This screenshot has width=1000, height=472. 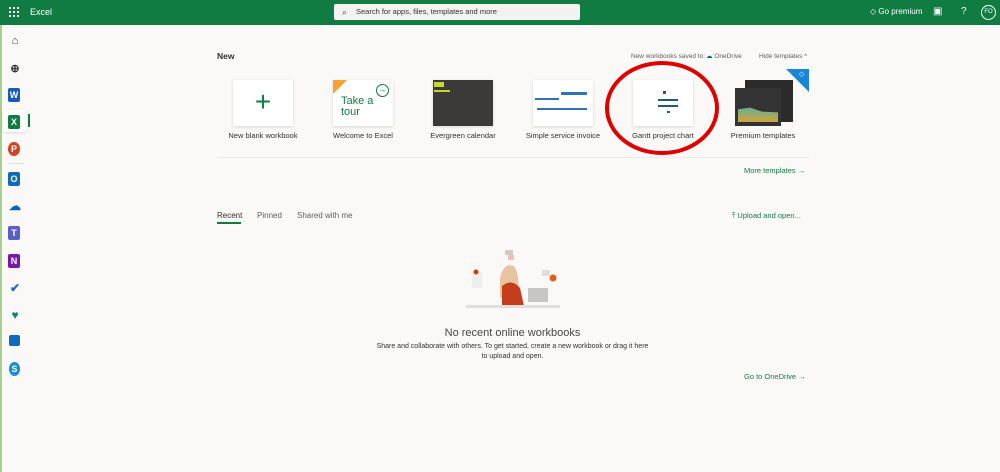 I want to click on app-name: Excel, so click(x=41, y=12).